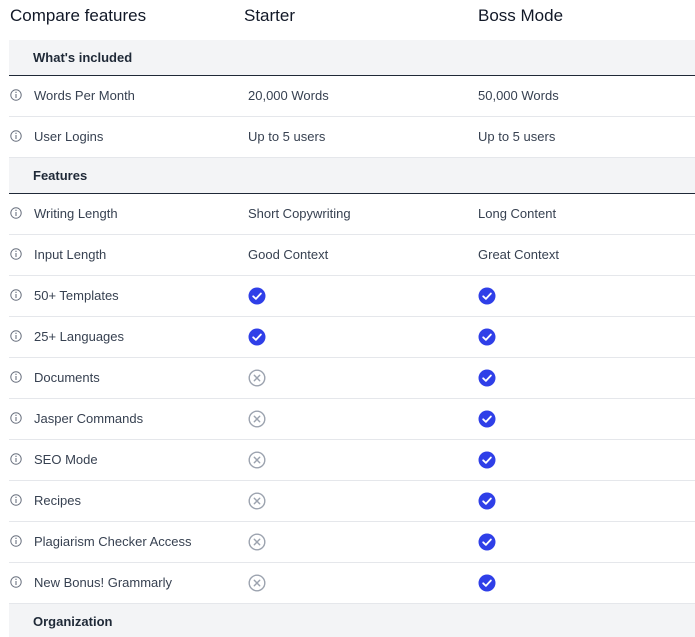  Describe the element at coordinates (352, 378) in the screenshot. I see `table-row: Documents` at that location.